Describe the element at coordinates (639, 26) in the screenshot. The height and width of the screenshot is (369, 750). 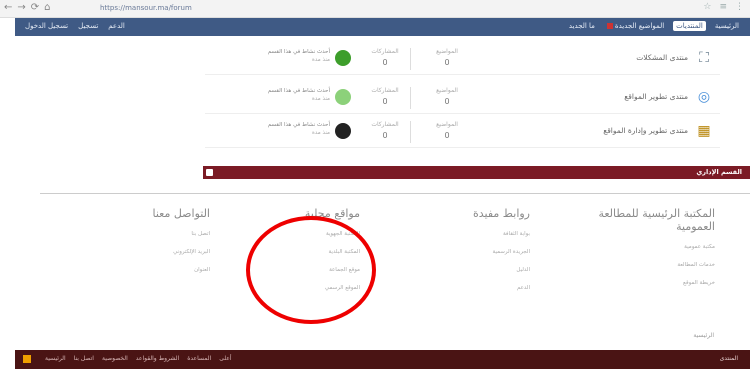
I see `tab-new-posts-label: المواضيع الجديدة` at that location.